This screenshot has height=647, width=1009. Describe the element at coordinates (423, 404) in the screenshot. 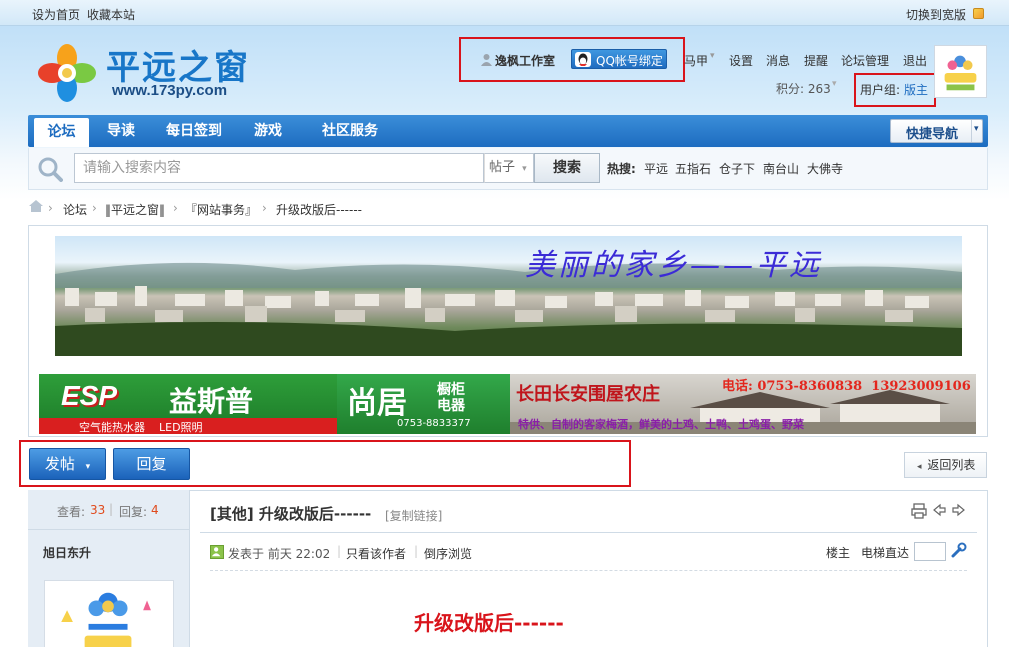

I see `ad-shangju-banner: 尚居 橱柜电器 0753-8833377` at that location.